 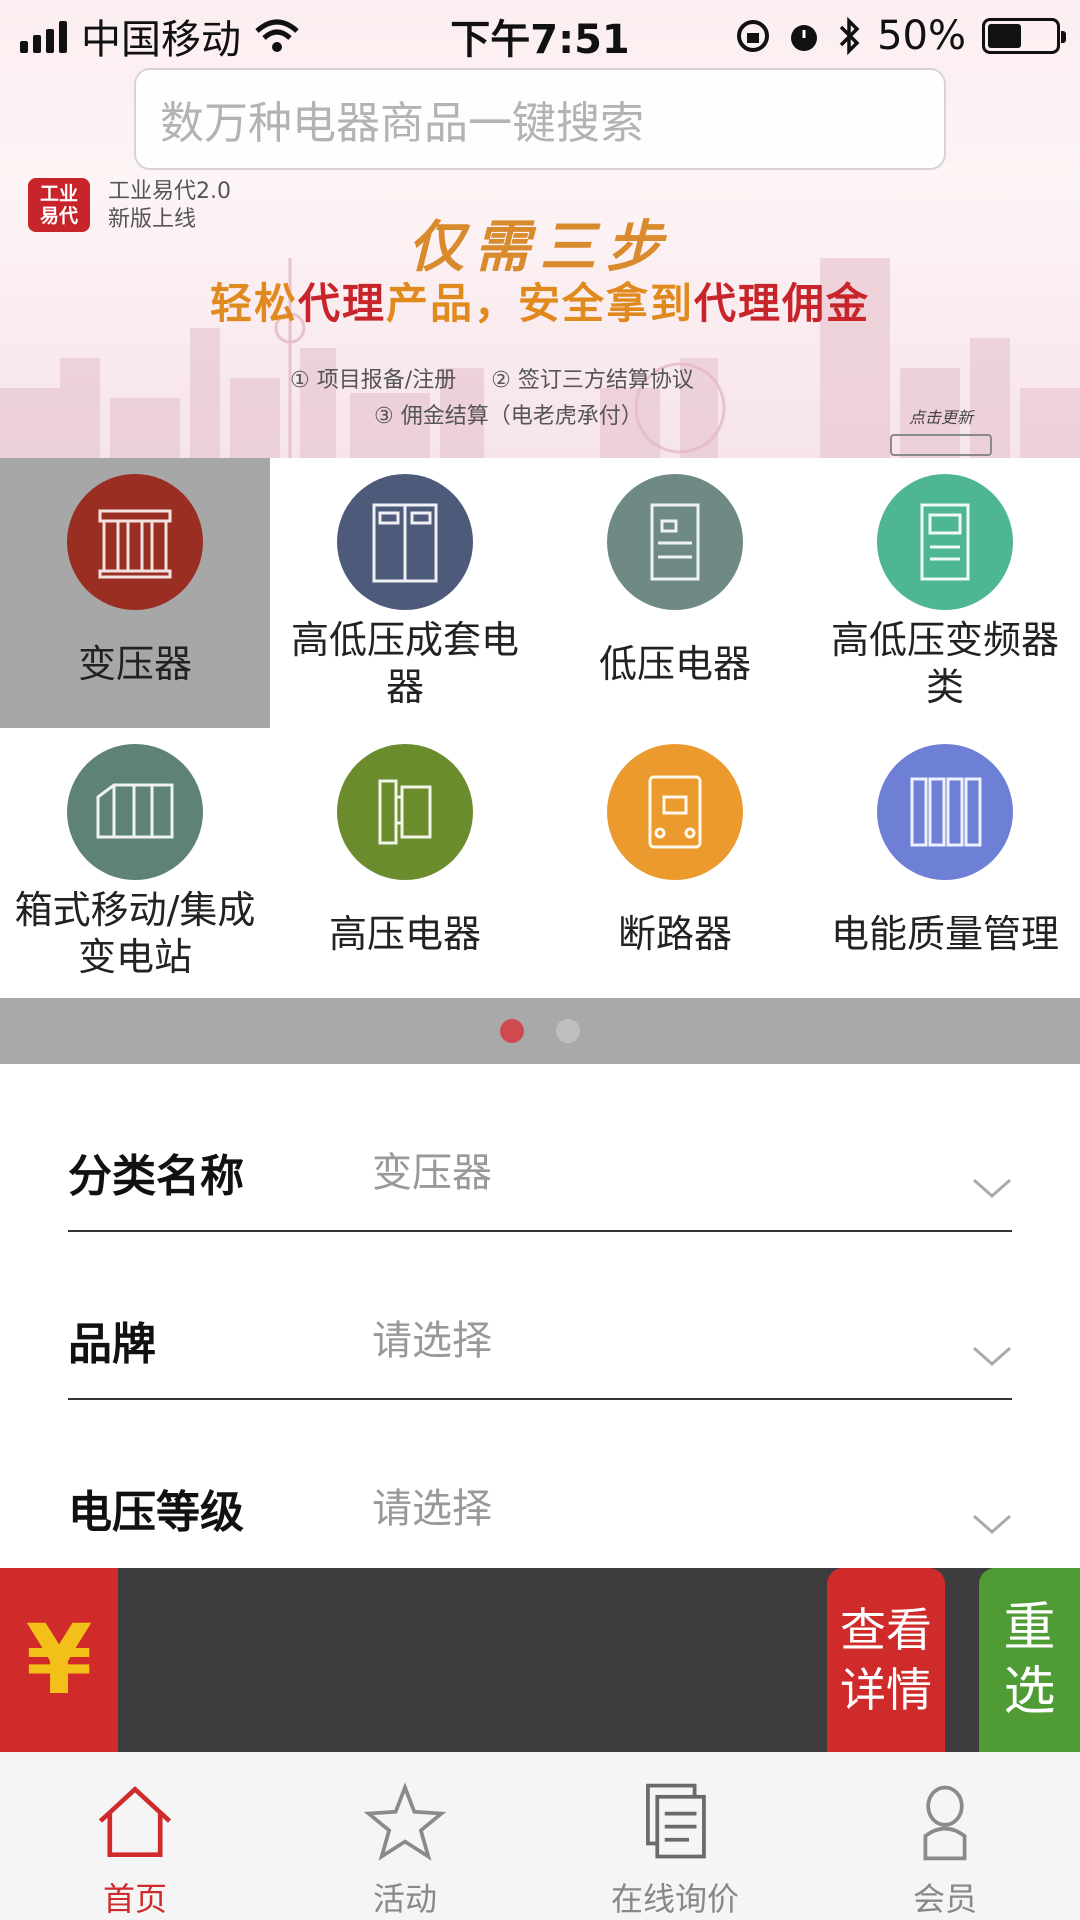 I want to click on power-quality-cabinet-icon, so click(x=945, y=812).